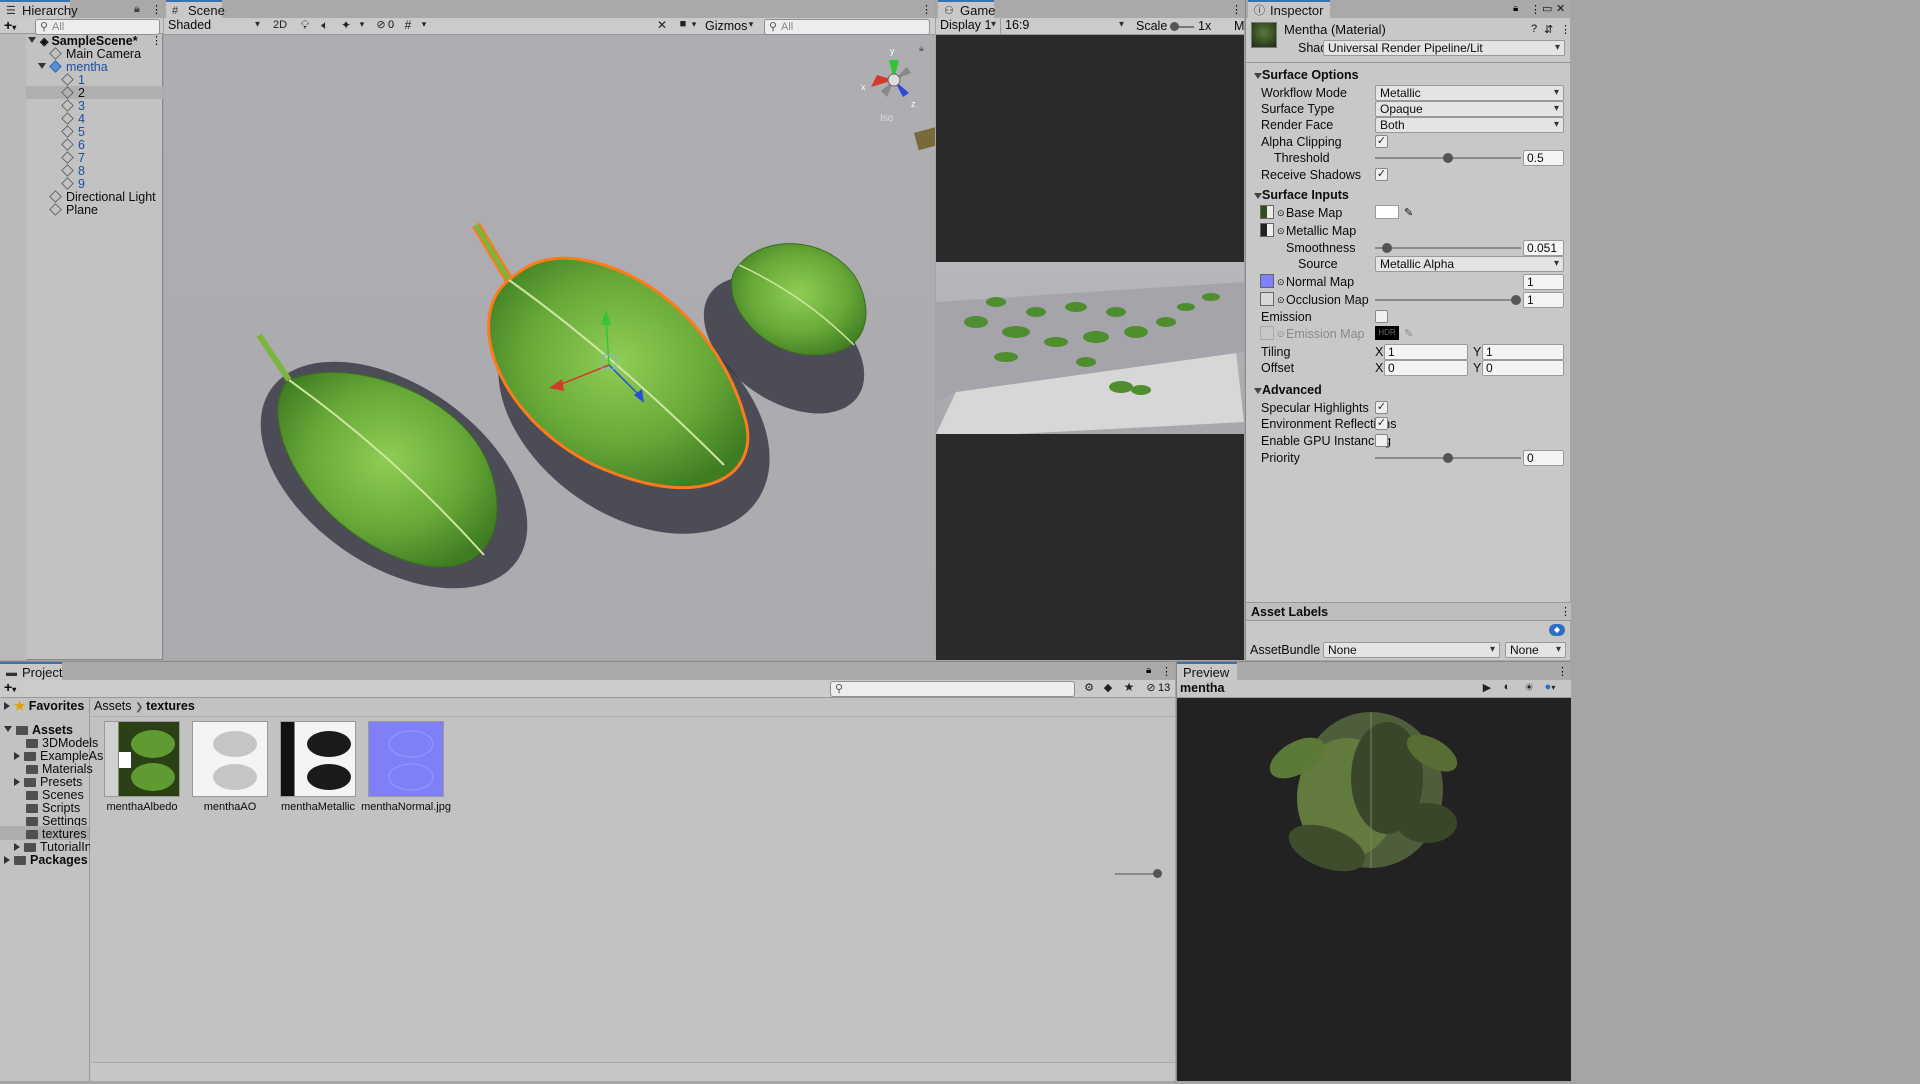  What do you see at coordinates (318, 771) in the screenshot?
I see `asset-tile: menthaMetallic` at bounding box center [318, 771].